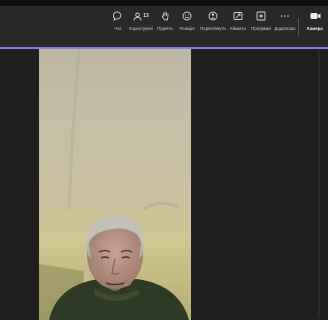 The width and height of the screenshot is (328, 320). What do you see at coordinates (238, 23) in the screenshot?
I see `rooms-button: Кімнати` at bounding box center [238, 23].